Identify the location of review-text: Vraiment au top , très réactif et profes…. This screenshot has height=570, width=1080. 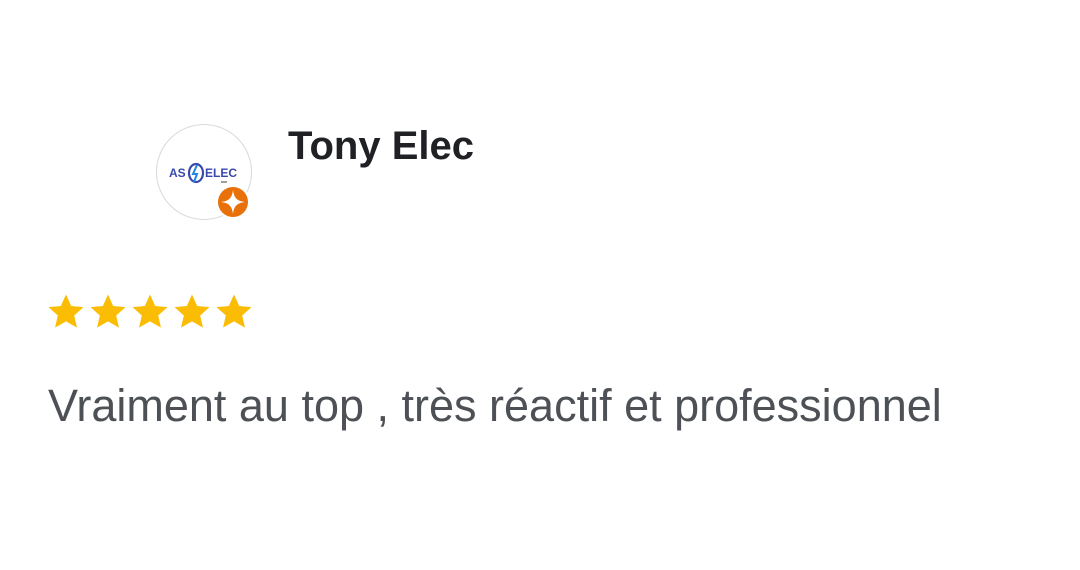
(495, 405).